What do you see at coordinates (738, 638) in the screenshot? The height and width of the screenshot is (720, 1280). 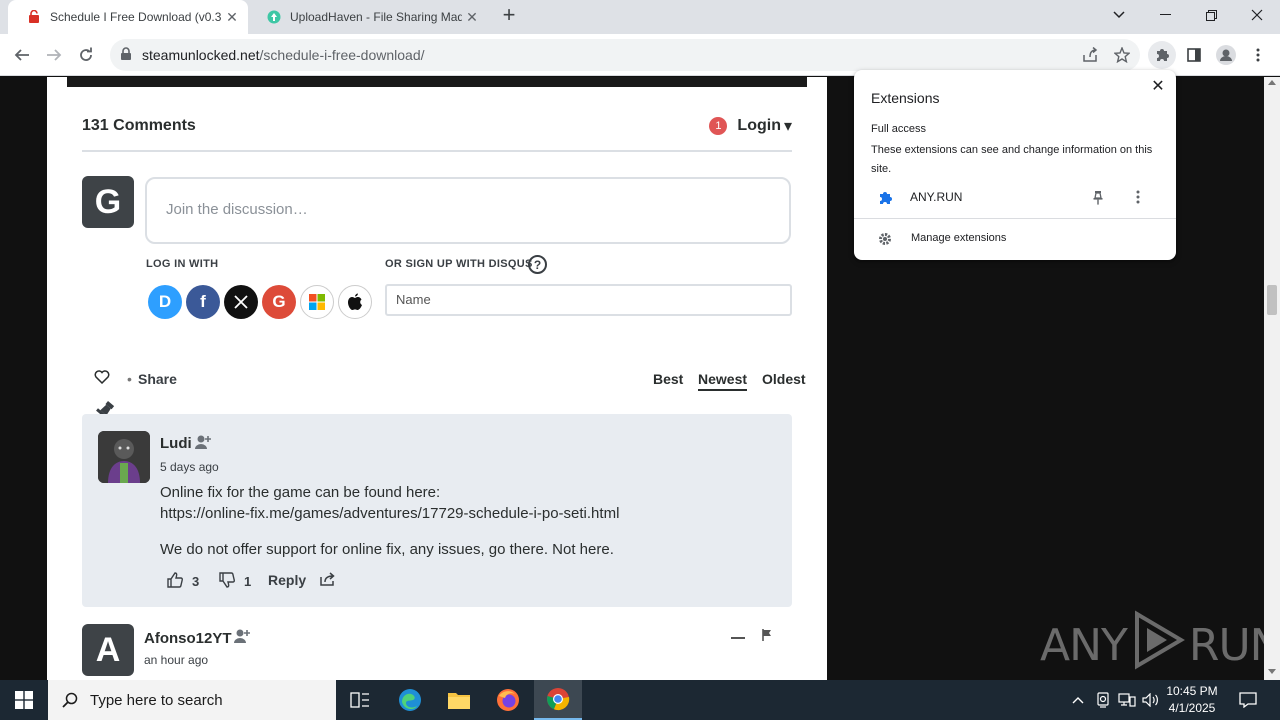 I see `collapse-comment-icon` at bounding box center [738, 638].